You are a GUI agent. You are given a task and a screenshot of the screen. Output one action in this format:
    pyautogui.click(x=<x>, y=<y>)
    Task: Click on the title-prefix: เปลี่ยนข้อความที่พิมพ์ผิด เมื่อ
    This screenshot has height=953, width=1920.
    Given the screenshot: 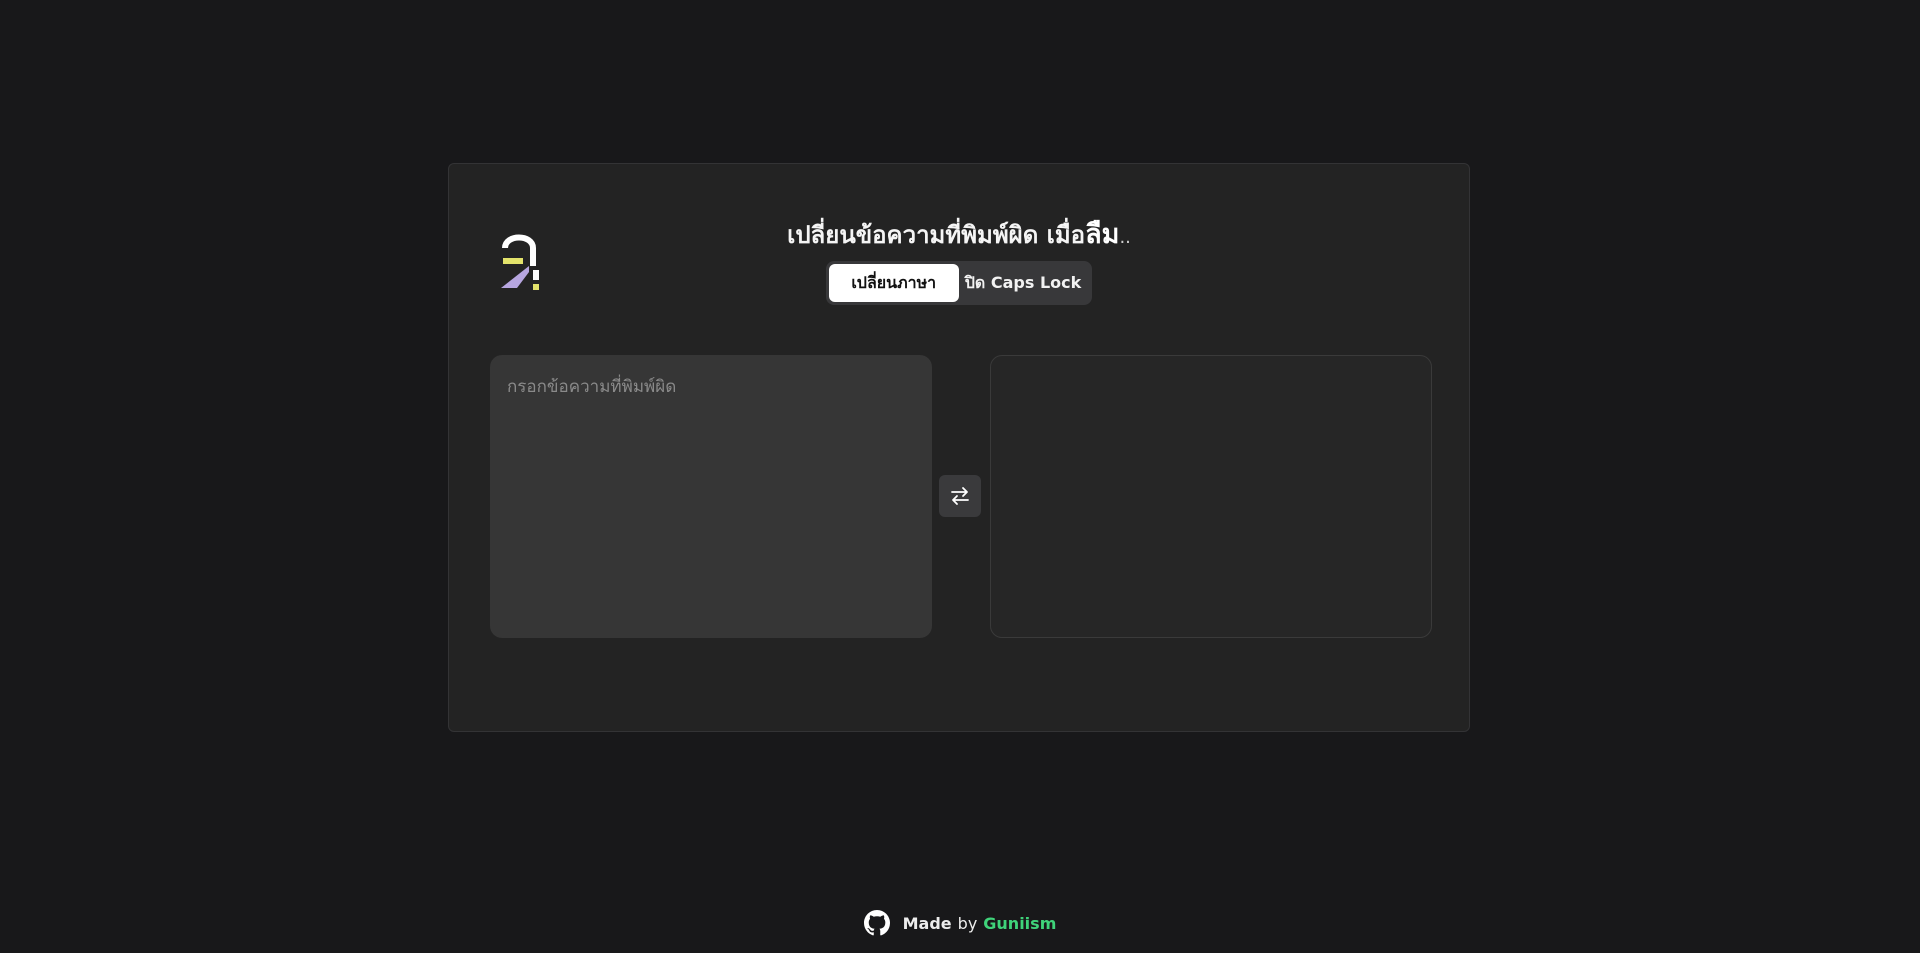 What is the action you would take?
    pyautogui.click(x=936, y=235)
    